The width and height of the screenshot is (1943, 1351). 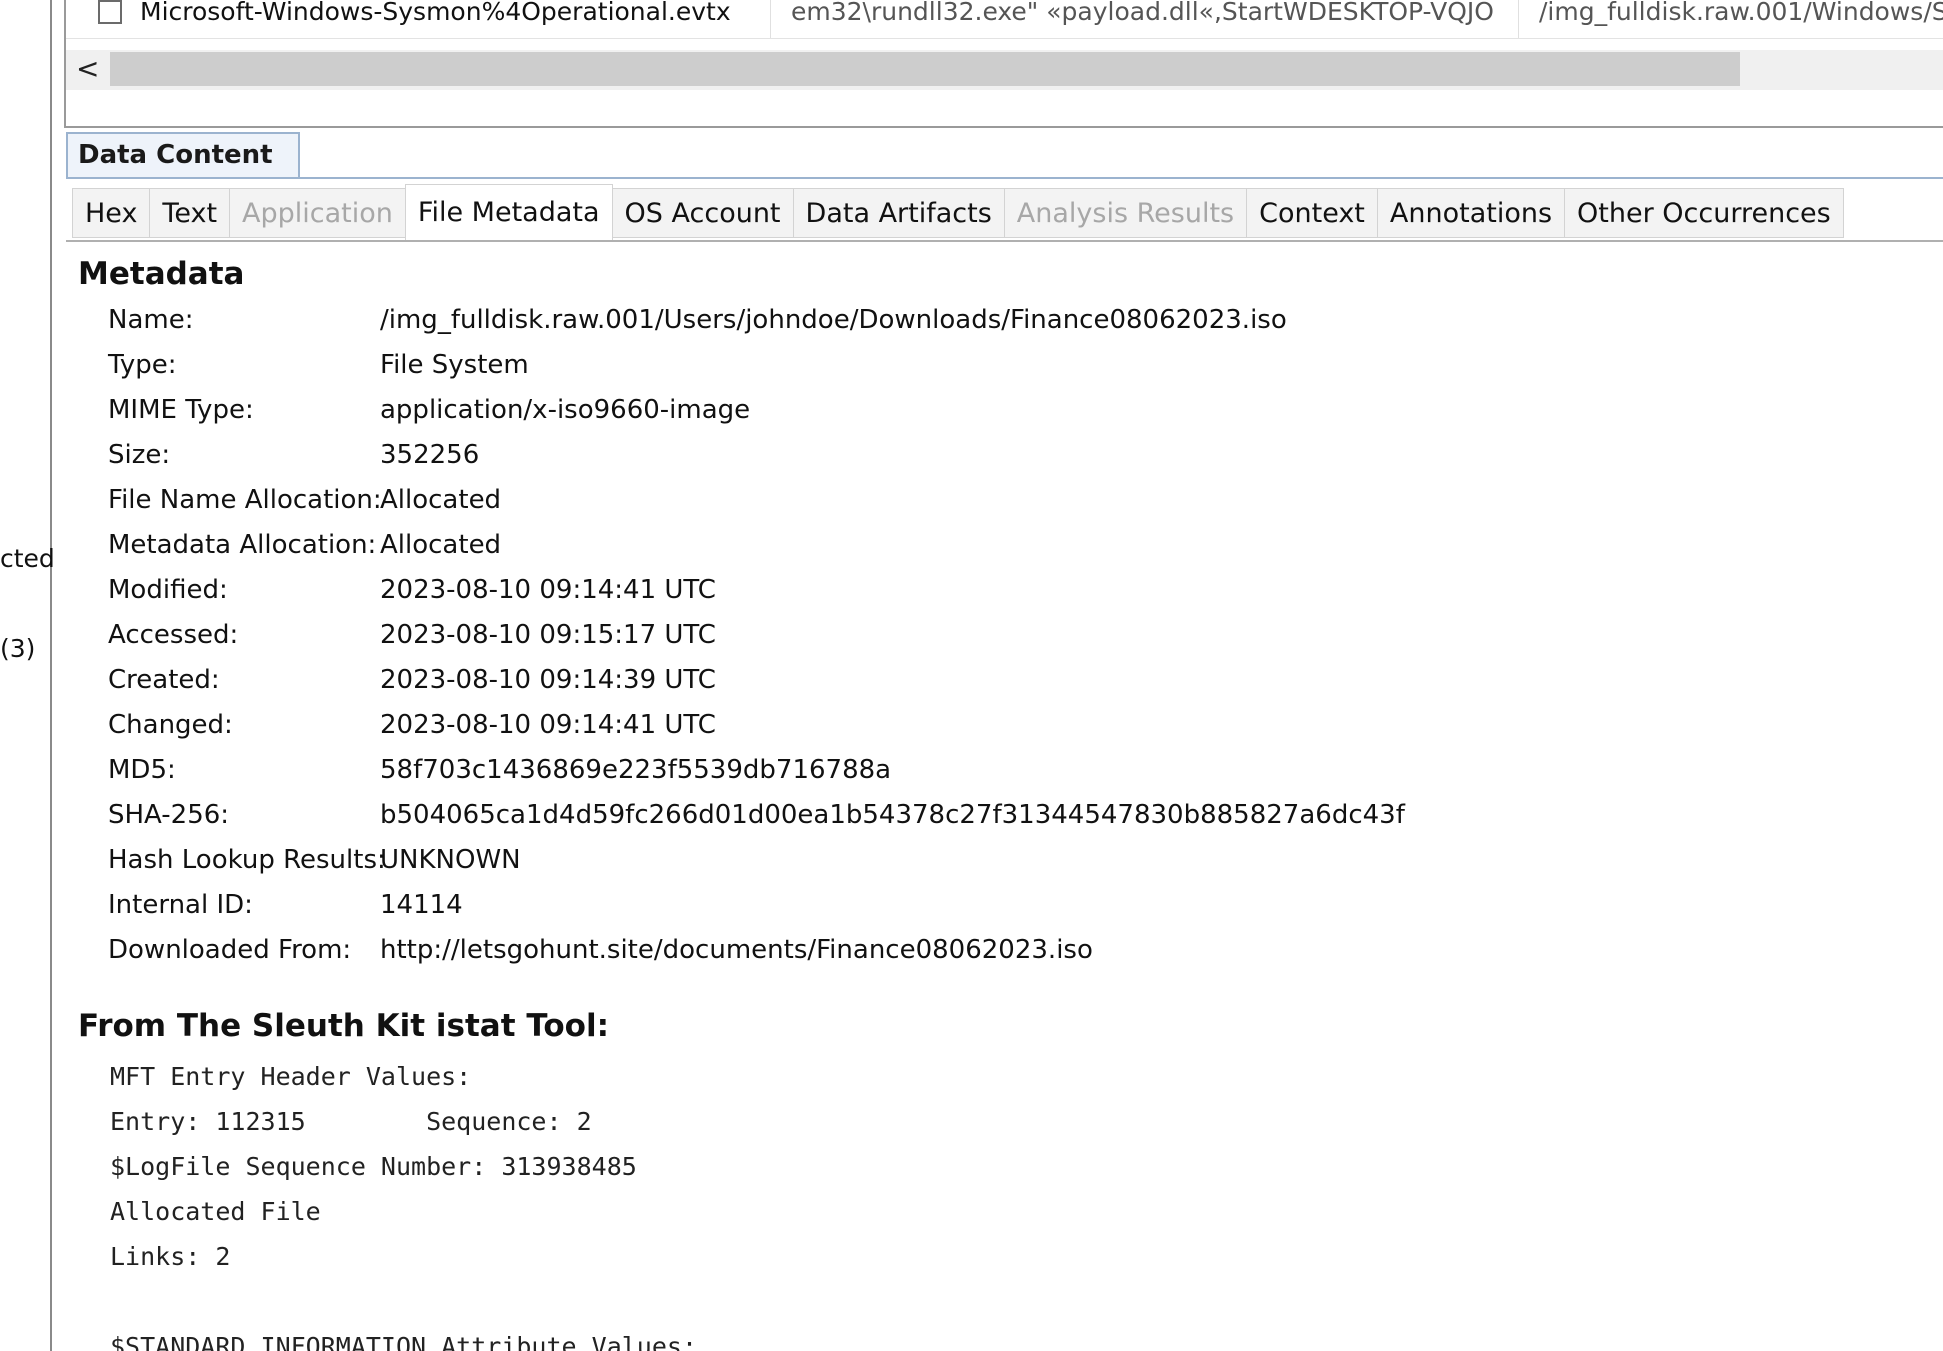 What do you see at coordinates (421, 905) in the screenshot?
I see `metadata-value: 14114` at bounding box center [421, 905].